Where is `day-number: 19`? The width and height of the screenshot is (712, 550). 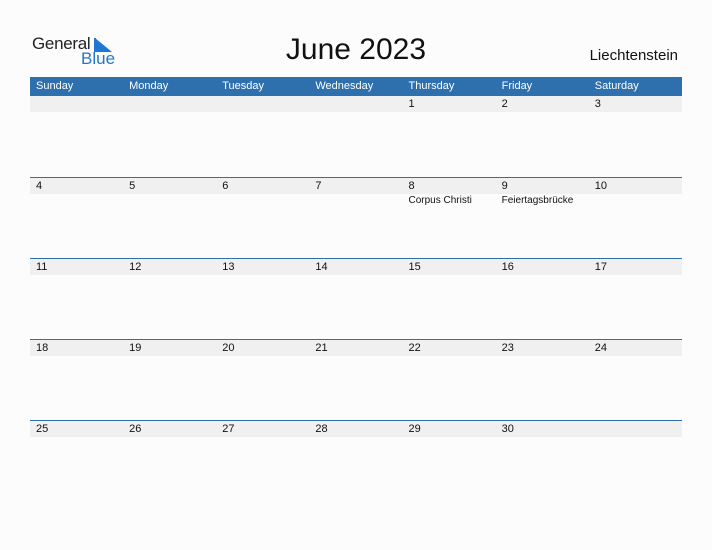
day-number: 19 is located at coordinates (135, 348).